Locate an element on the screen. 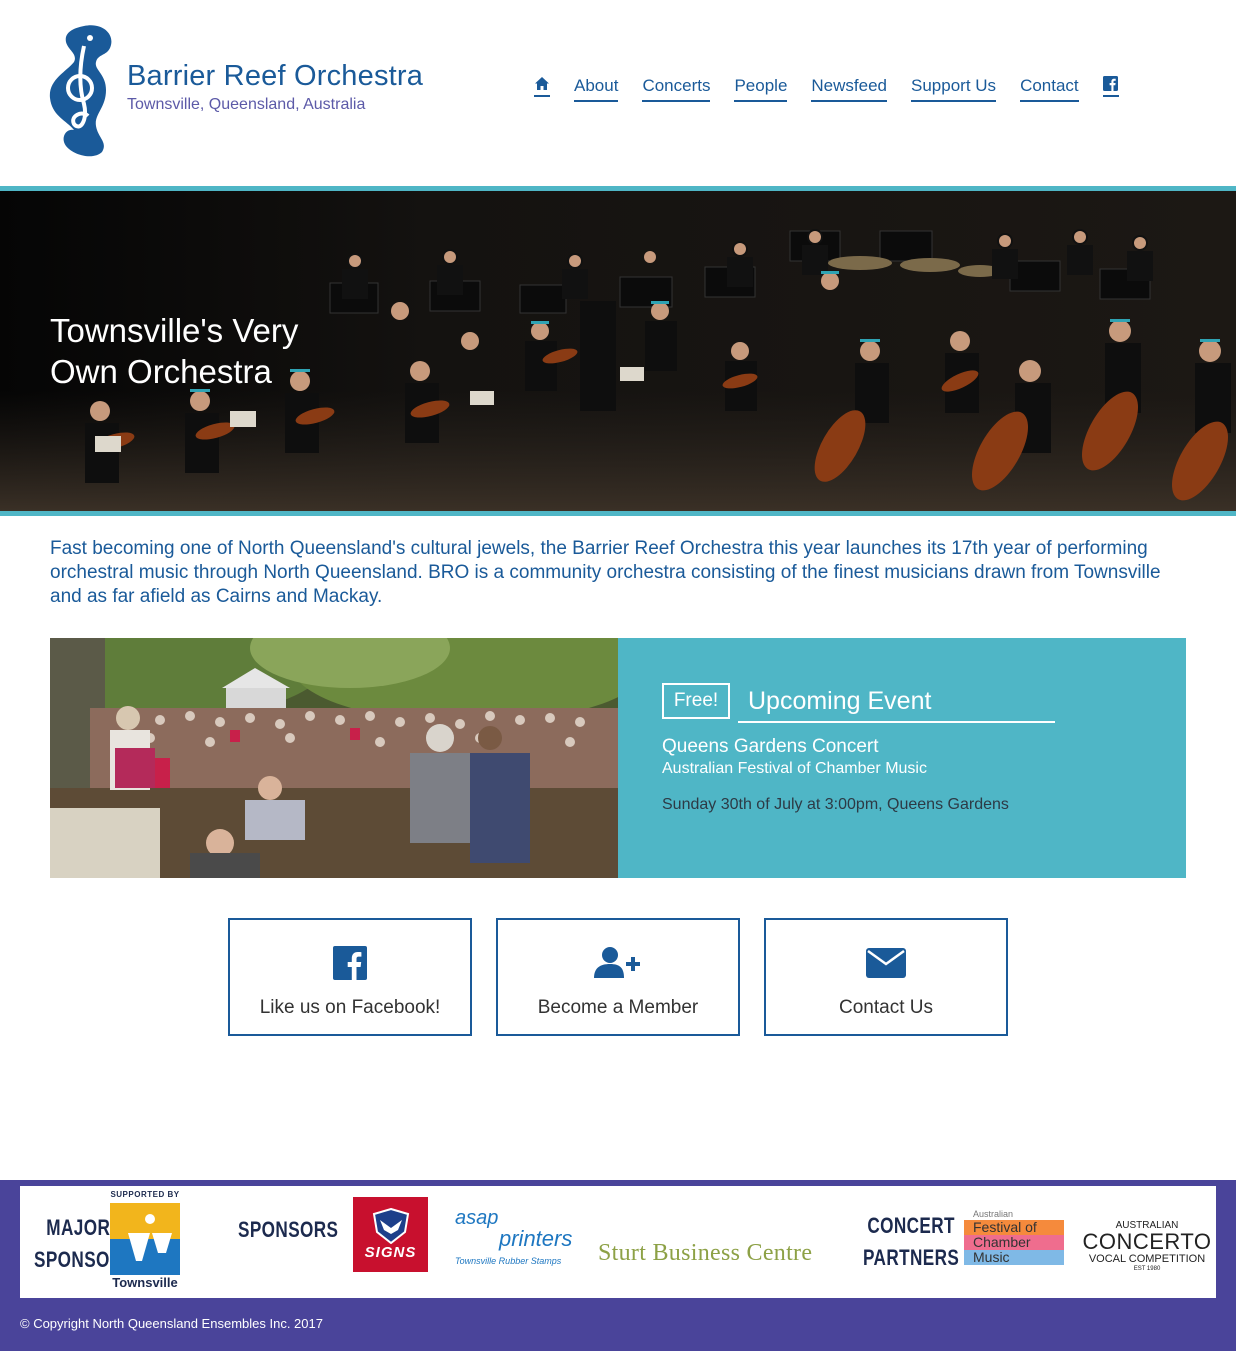 This screenshot has width=1236, height=1351. nav-people: People is located at coordinates (761, 89).